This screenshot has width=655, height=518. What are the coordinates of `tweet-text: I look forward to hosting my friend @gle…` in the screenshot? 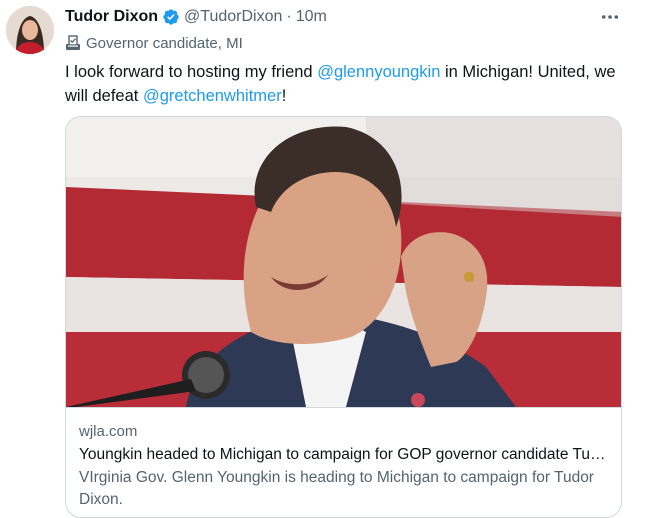 It's located at (345, 84).